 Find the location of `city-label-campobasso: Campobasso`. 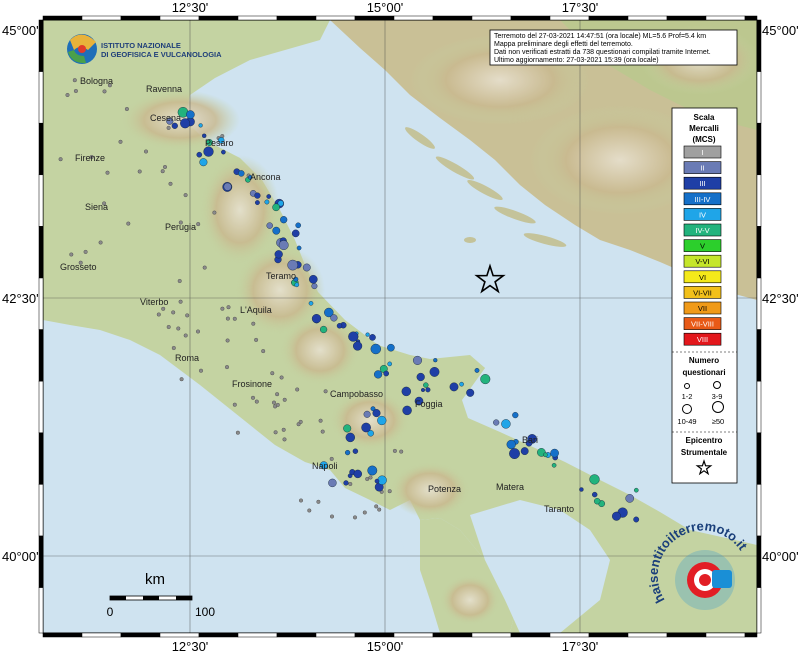

city-label-campobasso: Campobasso is located at coordinates (356, 394).